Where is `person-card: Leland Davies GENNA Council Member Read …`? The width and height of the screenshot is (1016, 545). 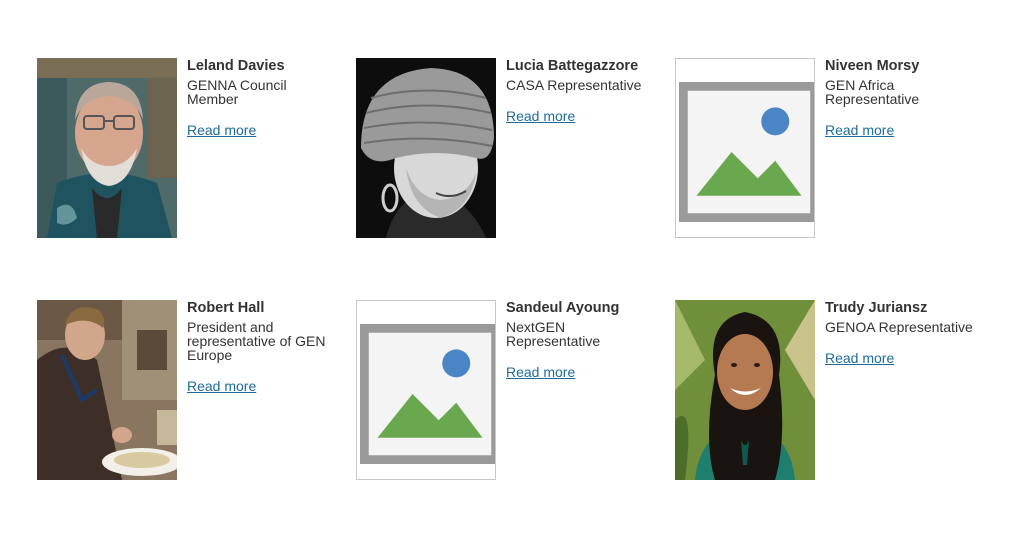
person-card: Leland Davies GENNA Council Member Read … is located at coordinates (187, 148).